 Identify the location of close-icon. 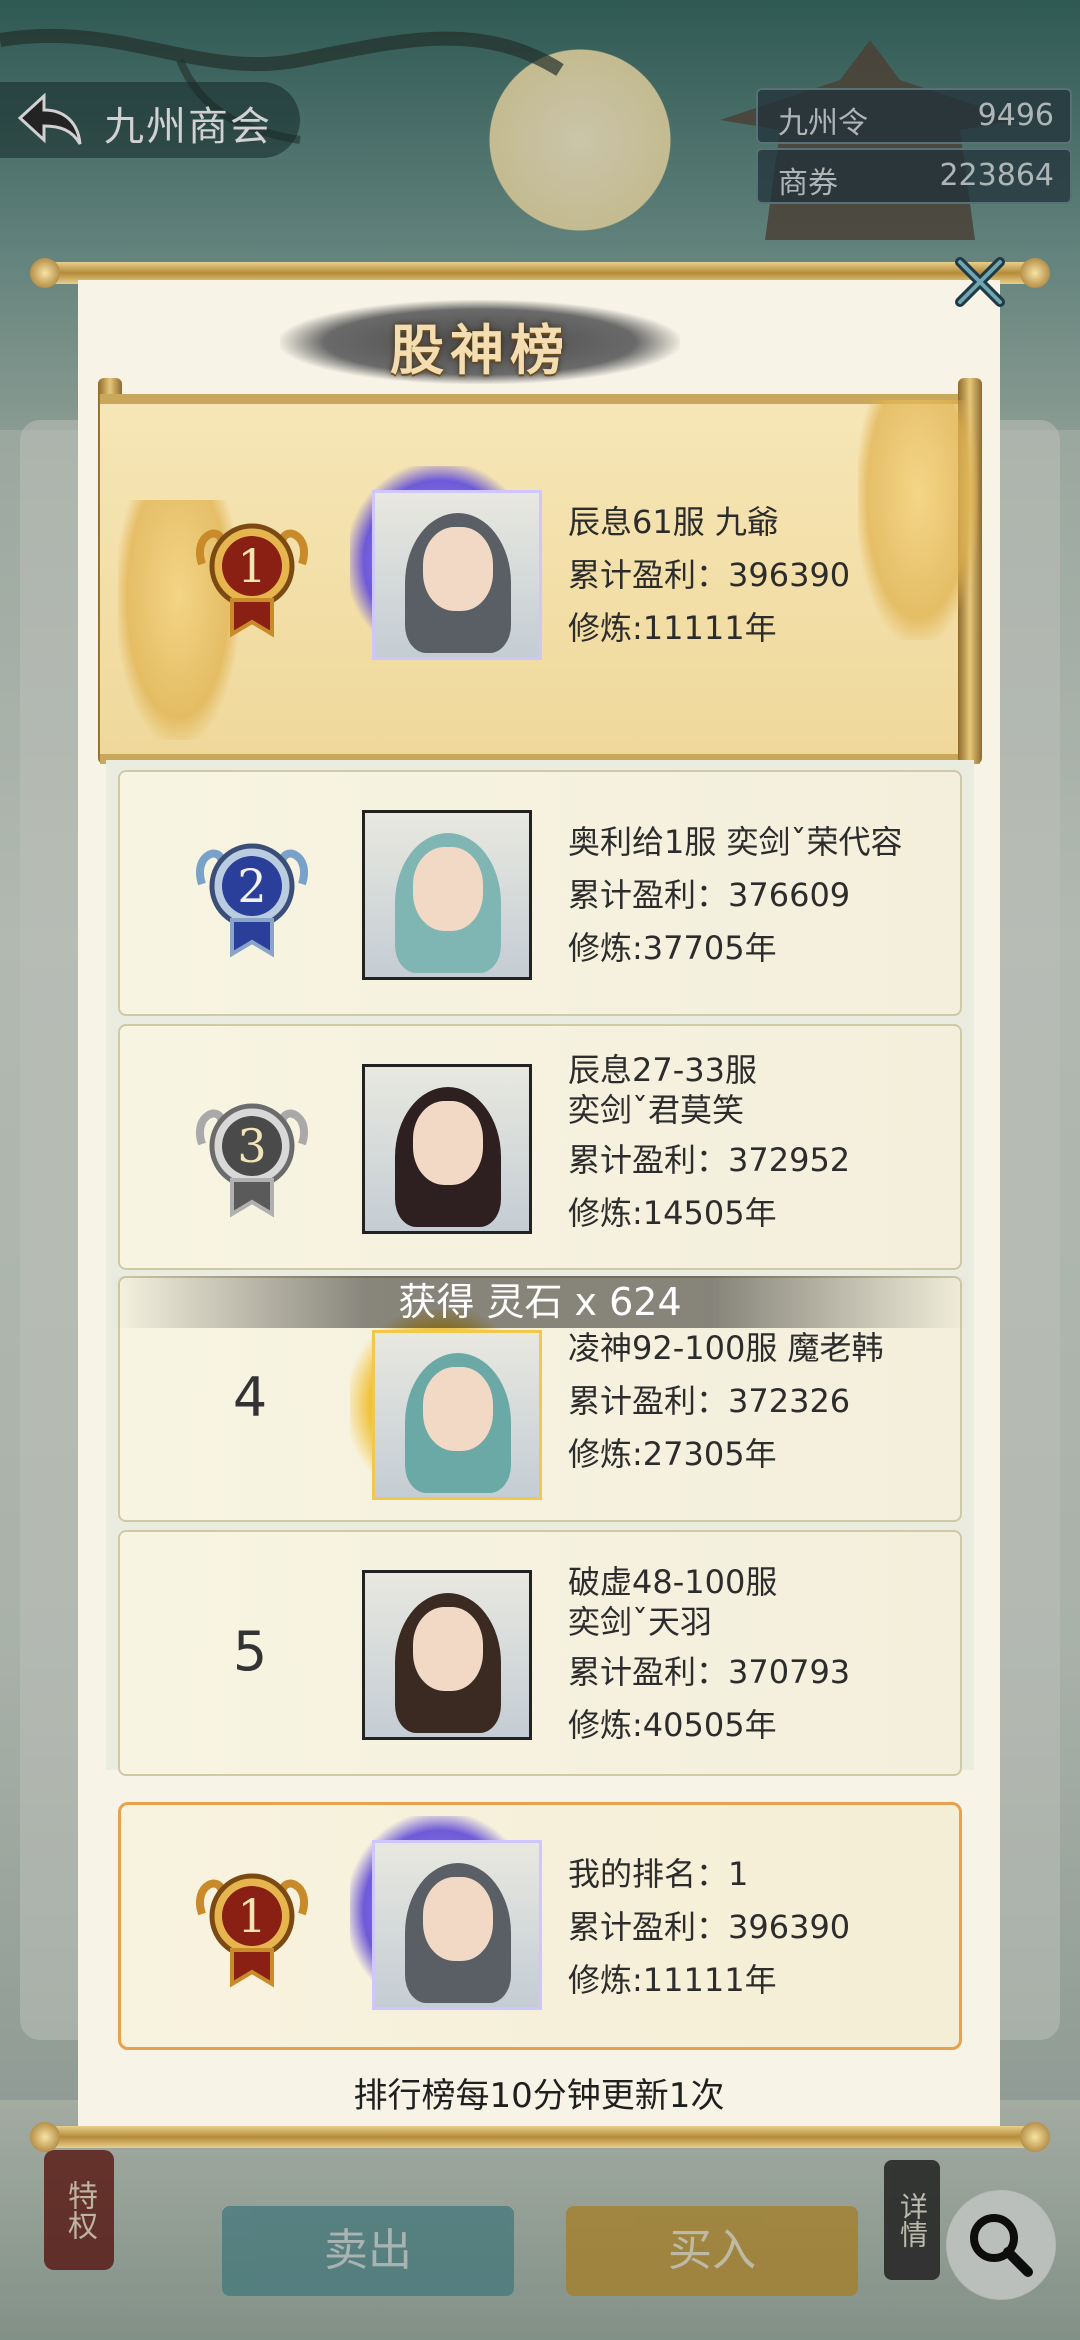
(980, 282).